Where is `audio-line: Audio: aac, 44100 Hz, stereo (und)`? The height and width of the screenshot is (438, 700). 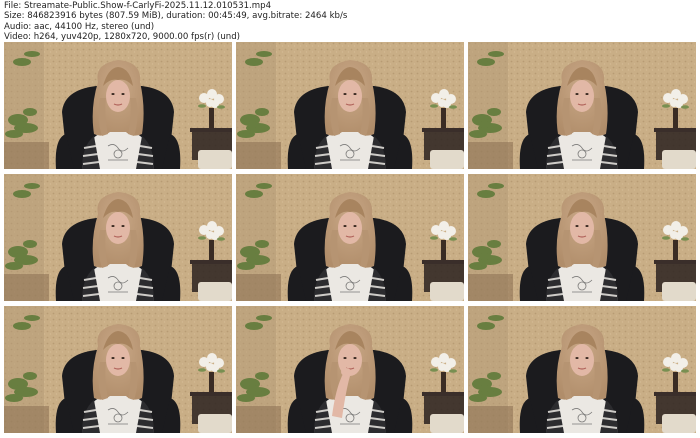 audio-line: Audio: aac, 44100 Hz, stereo (und) is located at coordinates (79, 26).